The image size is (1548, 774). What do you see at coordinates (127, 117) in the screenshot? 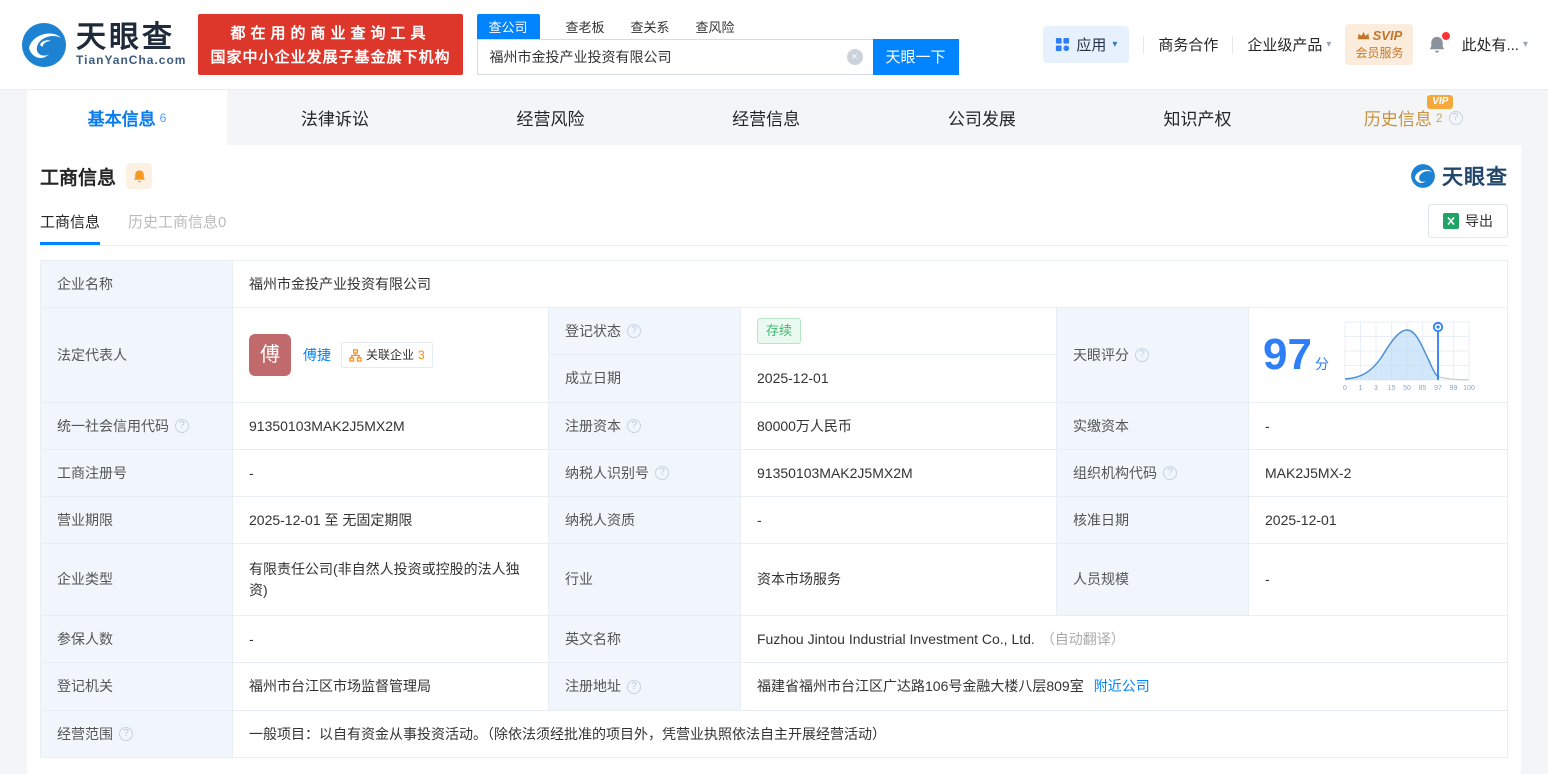
I see `tab-basic-info: 基本信息 6` at bounding box center [127, 117].